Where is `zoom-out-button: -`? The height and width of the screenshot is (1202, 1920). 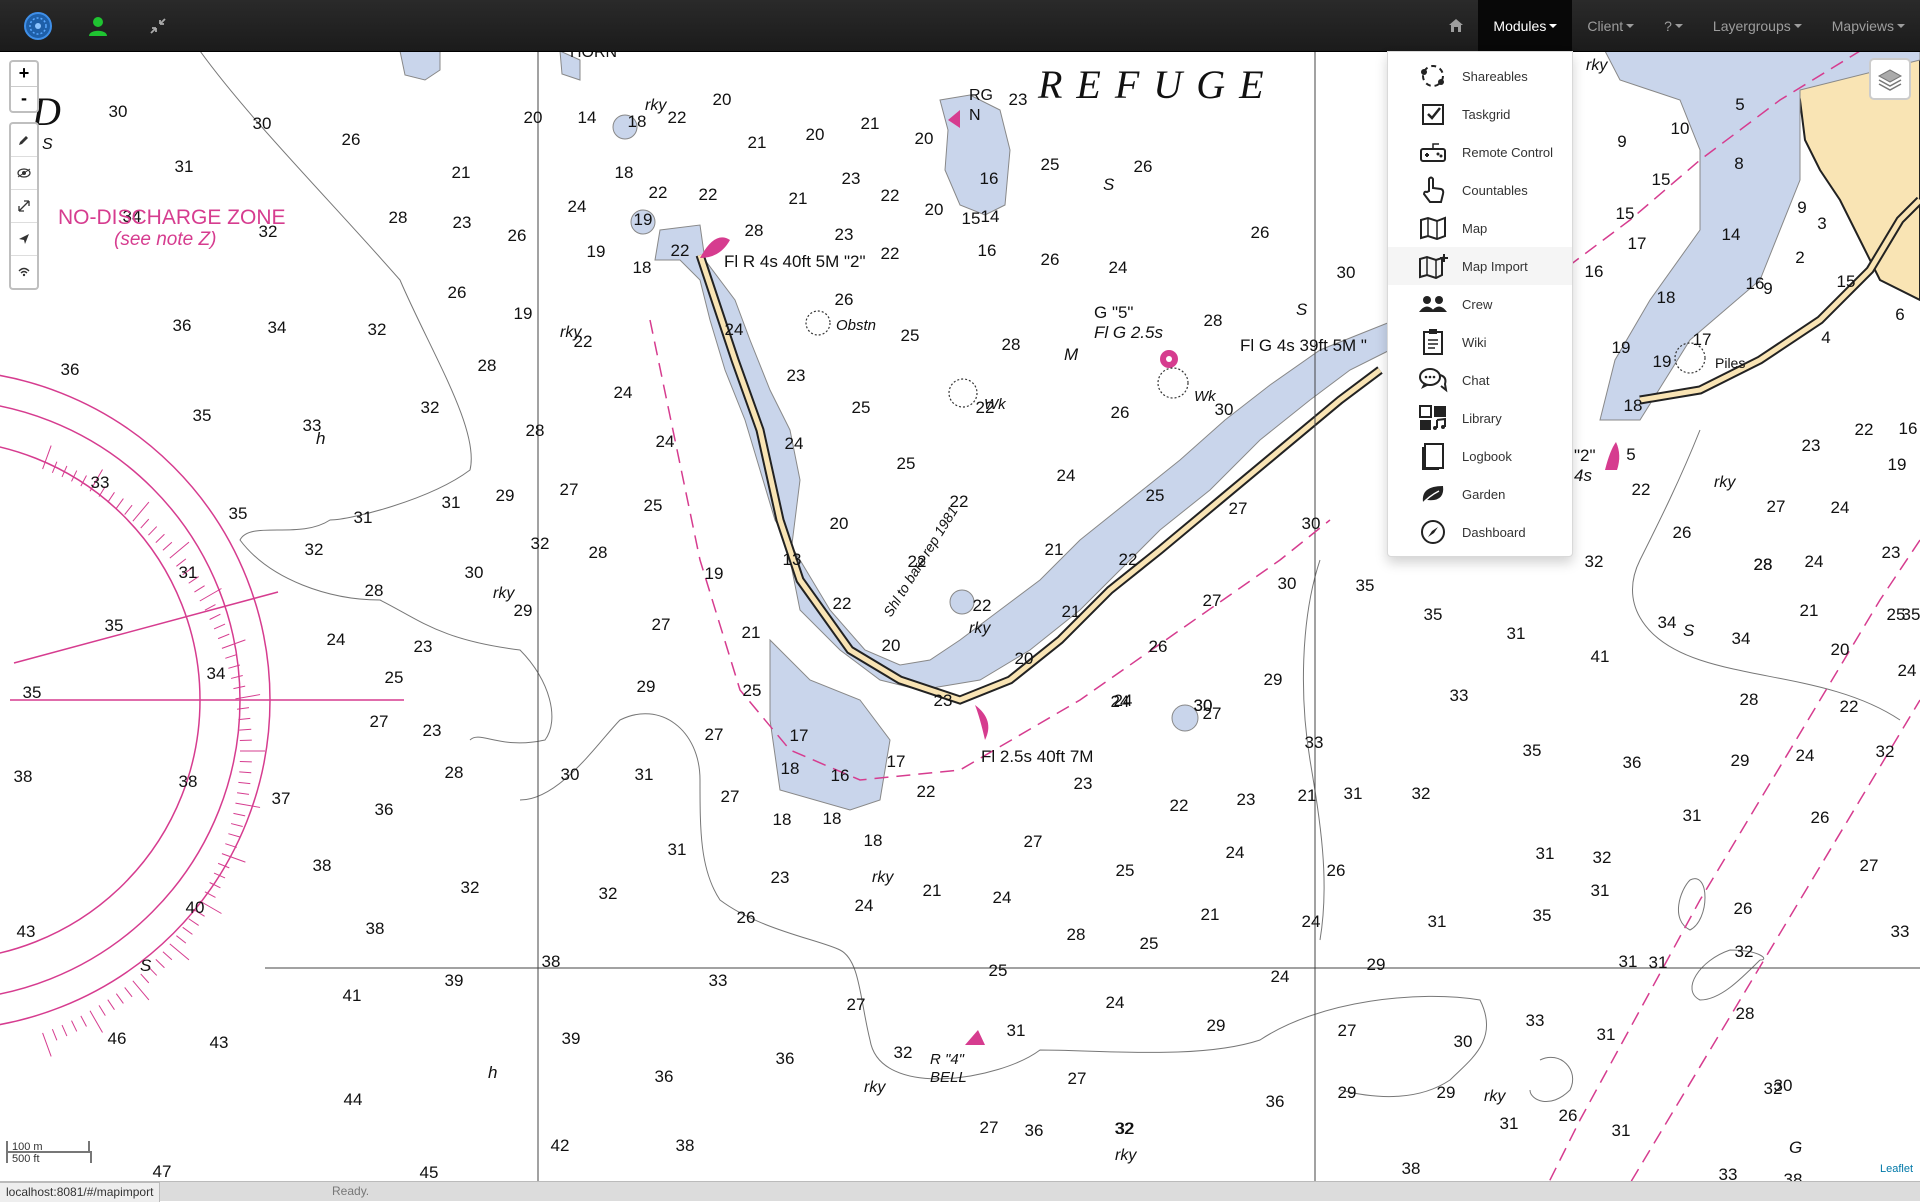 zoom-out-button: - is located at coordinates (24, 98).